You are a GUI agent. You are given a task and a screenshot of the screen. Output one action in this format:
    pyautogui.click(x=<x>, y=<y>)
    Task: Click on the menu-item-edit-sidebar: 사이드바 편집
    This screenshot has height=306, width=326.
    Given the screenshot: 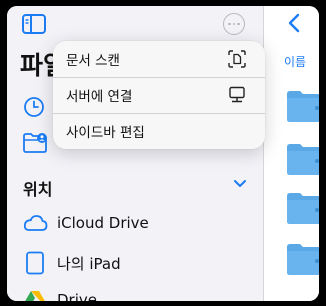 What is the action you would take?
    pyautogui.click(x=159, y=130)
    